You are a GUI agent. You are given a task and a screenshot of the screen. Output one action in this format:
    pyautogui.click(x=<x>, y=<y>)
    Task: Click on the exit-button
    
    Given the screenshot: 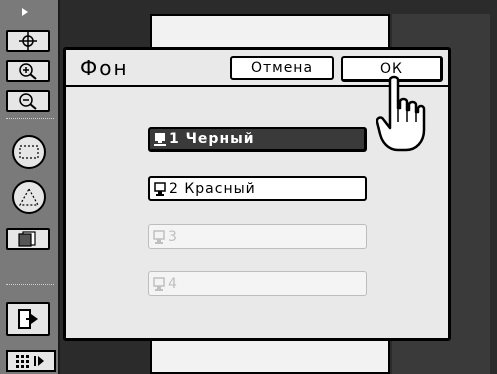 What is the action you would take?
    pyautogui.click(x=28, y=319)
    